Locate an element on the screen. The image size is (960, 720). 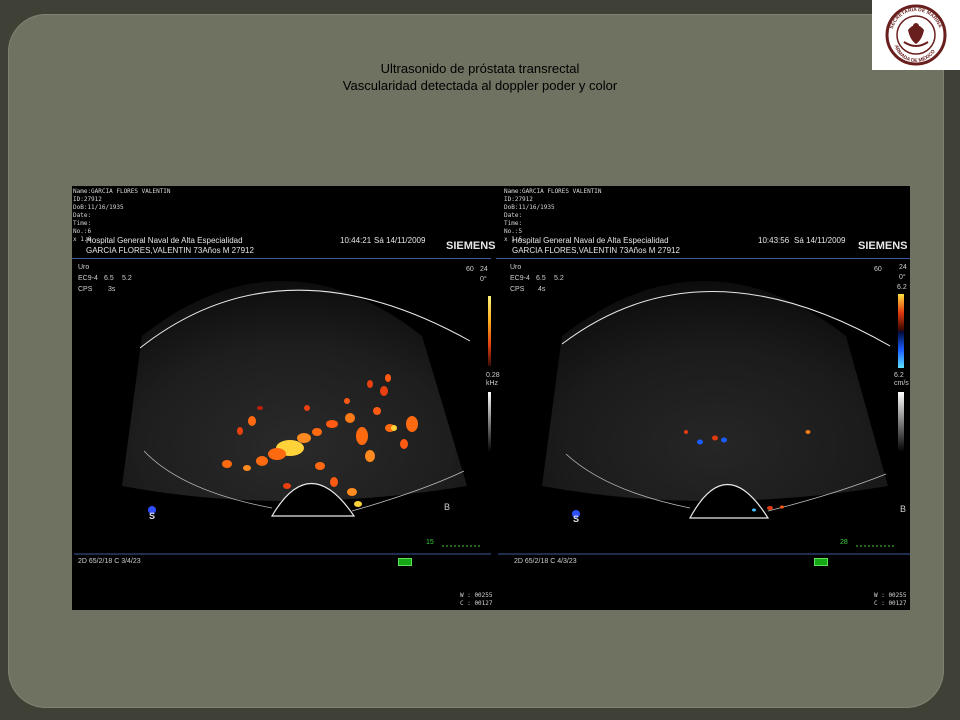
scale-bottom-value: 6.2 is located at coordinates (899, 375).